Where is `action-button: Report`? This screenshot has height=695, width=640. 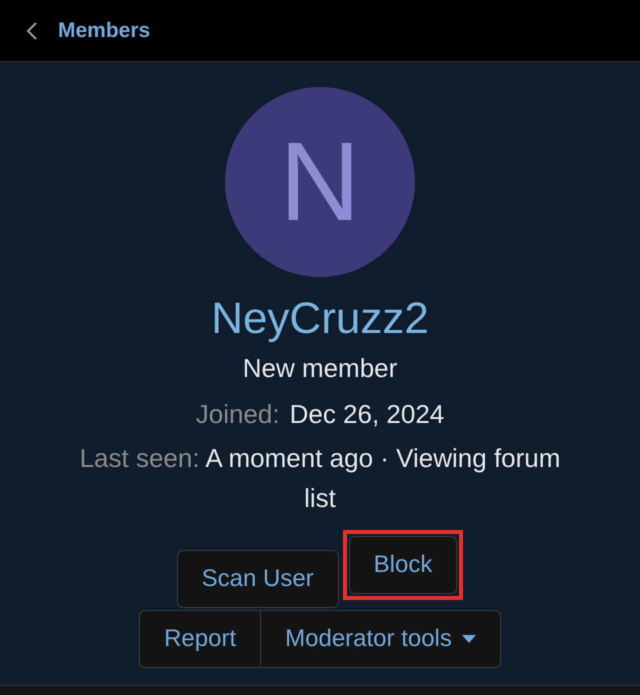 action-button: Report is located at coordinates (200, 639).